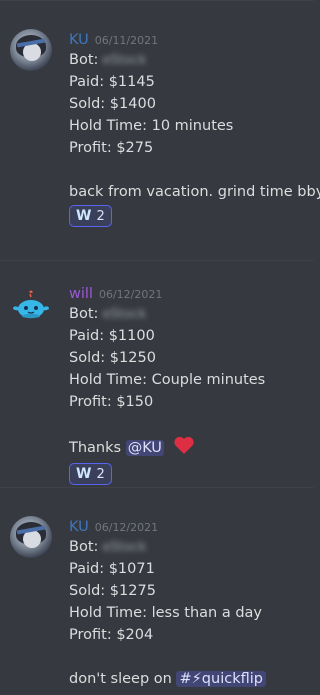  What do you see at coordinates (111, 148) in the screenshot?
I see `profit-line: Profit: $275` at bounding box center [111, 148].